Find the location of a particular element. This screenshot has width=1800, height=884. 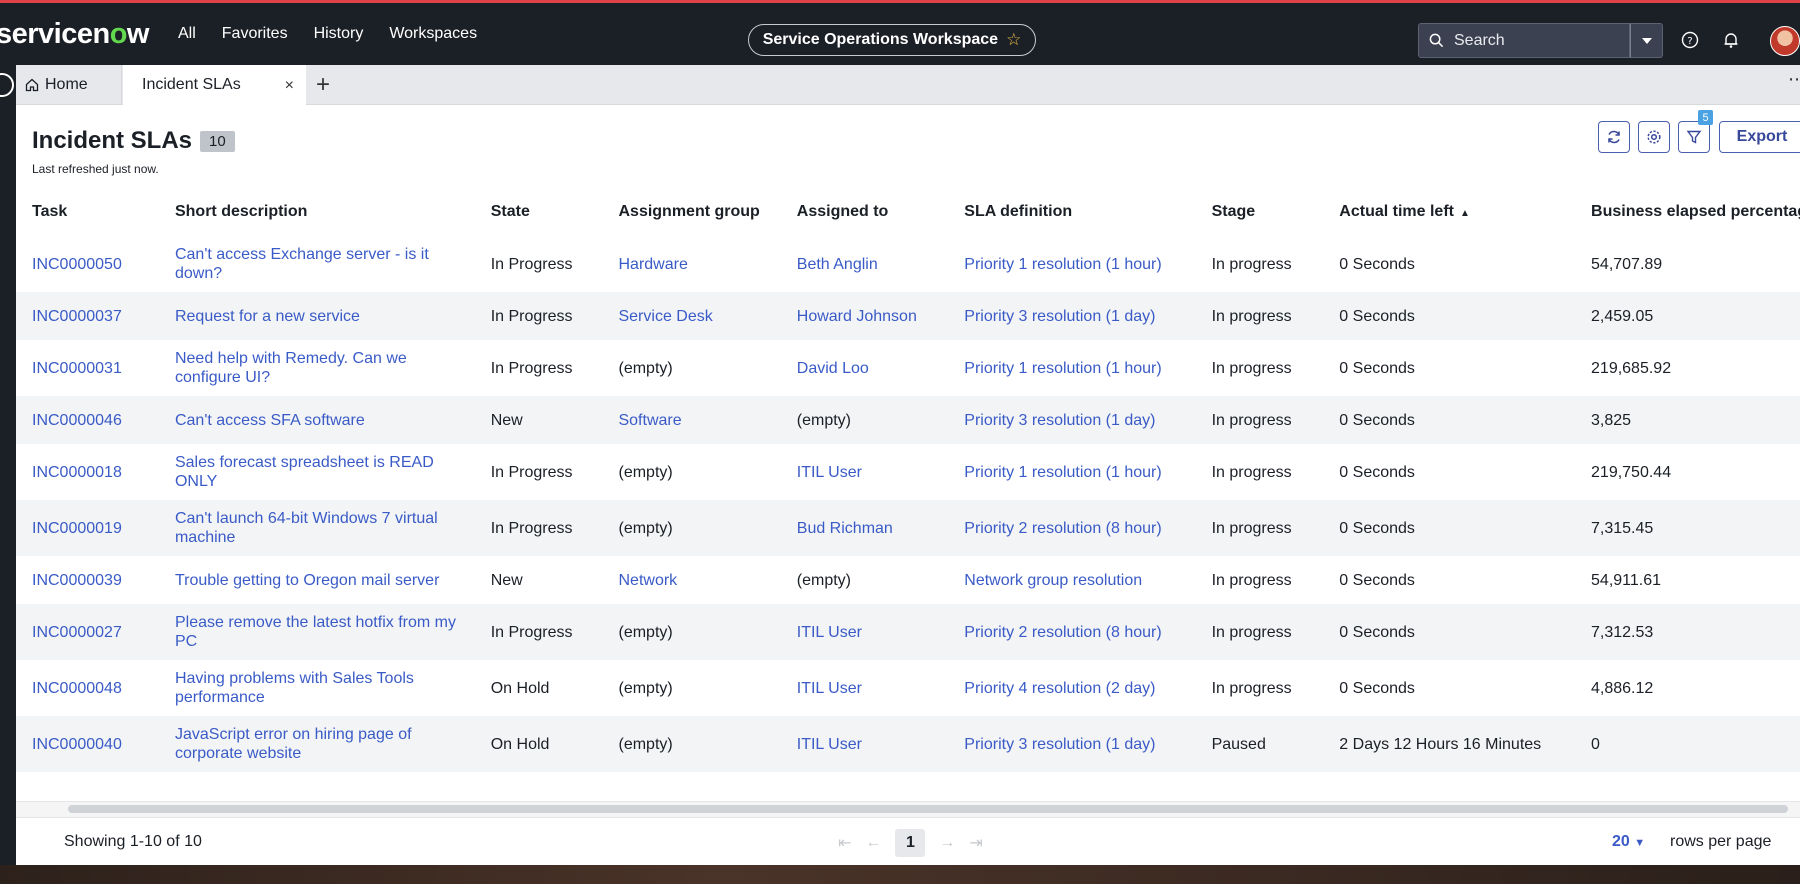

first-page-icon: ⇤ is located at coordinates (844, 843).